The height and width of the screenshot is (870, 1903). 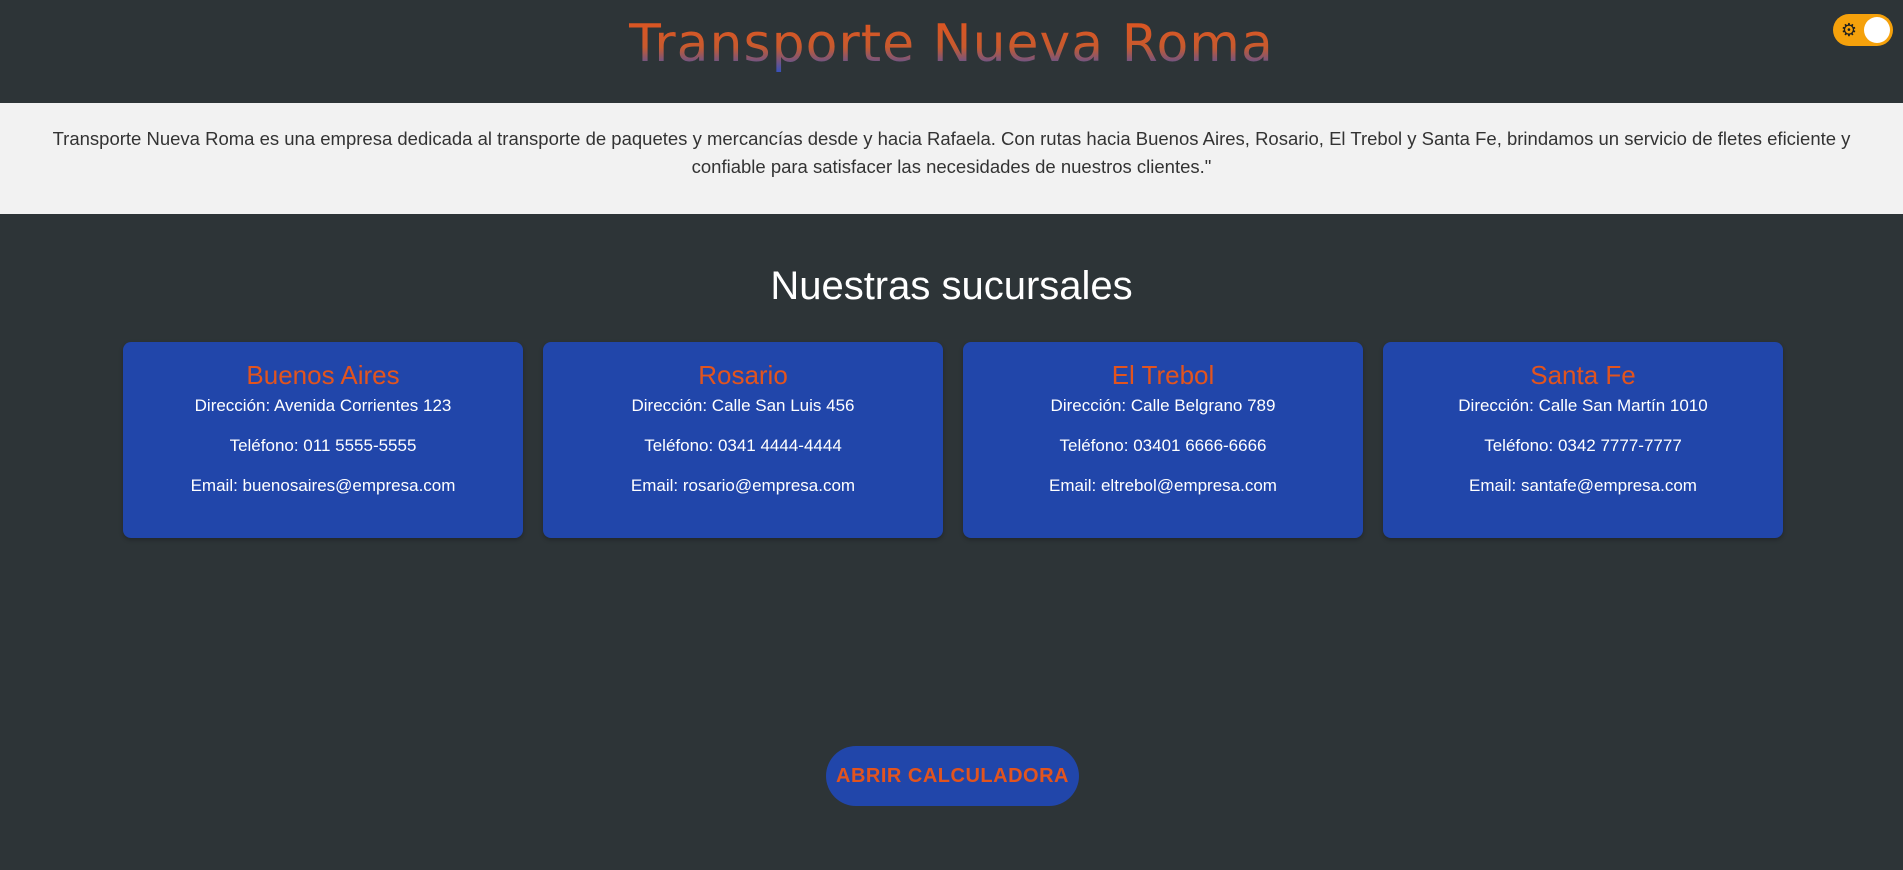 I want to click on branch-phone: Teléfono: 03401 6666-6666, so click(x=1163, y=445).